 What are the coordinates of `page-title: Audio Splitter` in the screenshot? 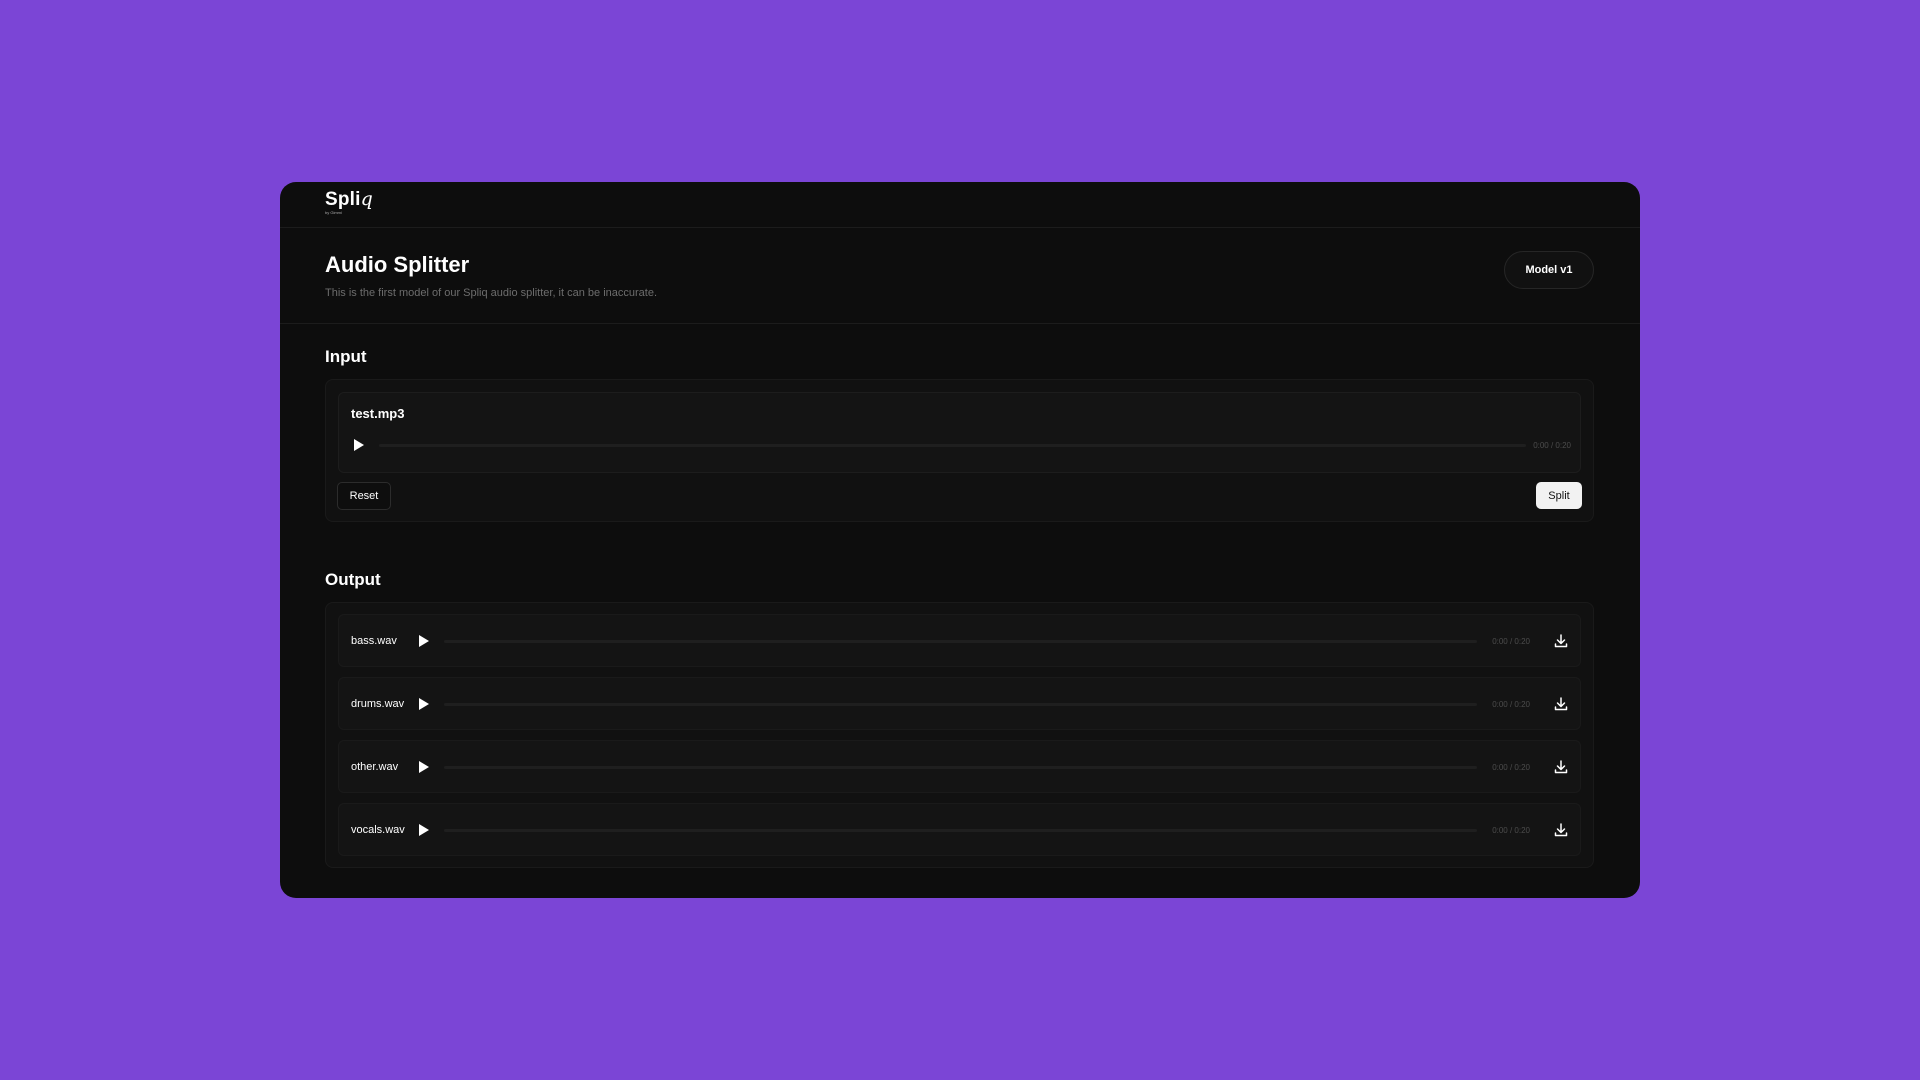 It's located at (397, 264).